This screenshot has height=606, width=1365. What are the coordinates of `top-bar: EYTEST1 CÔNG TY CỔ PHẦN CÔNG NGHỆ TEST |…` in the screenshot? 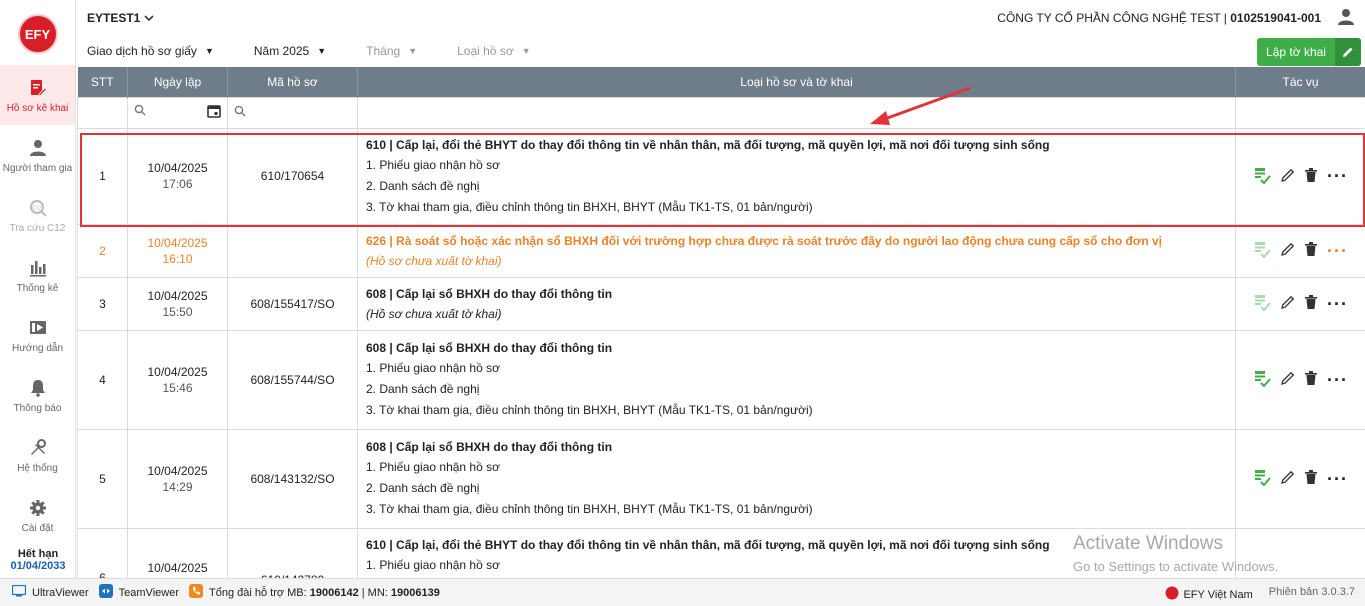 It's located at (721, 18).